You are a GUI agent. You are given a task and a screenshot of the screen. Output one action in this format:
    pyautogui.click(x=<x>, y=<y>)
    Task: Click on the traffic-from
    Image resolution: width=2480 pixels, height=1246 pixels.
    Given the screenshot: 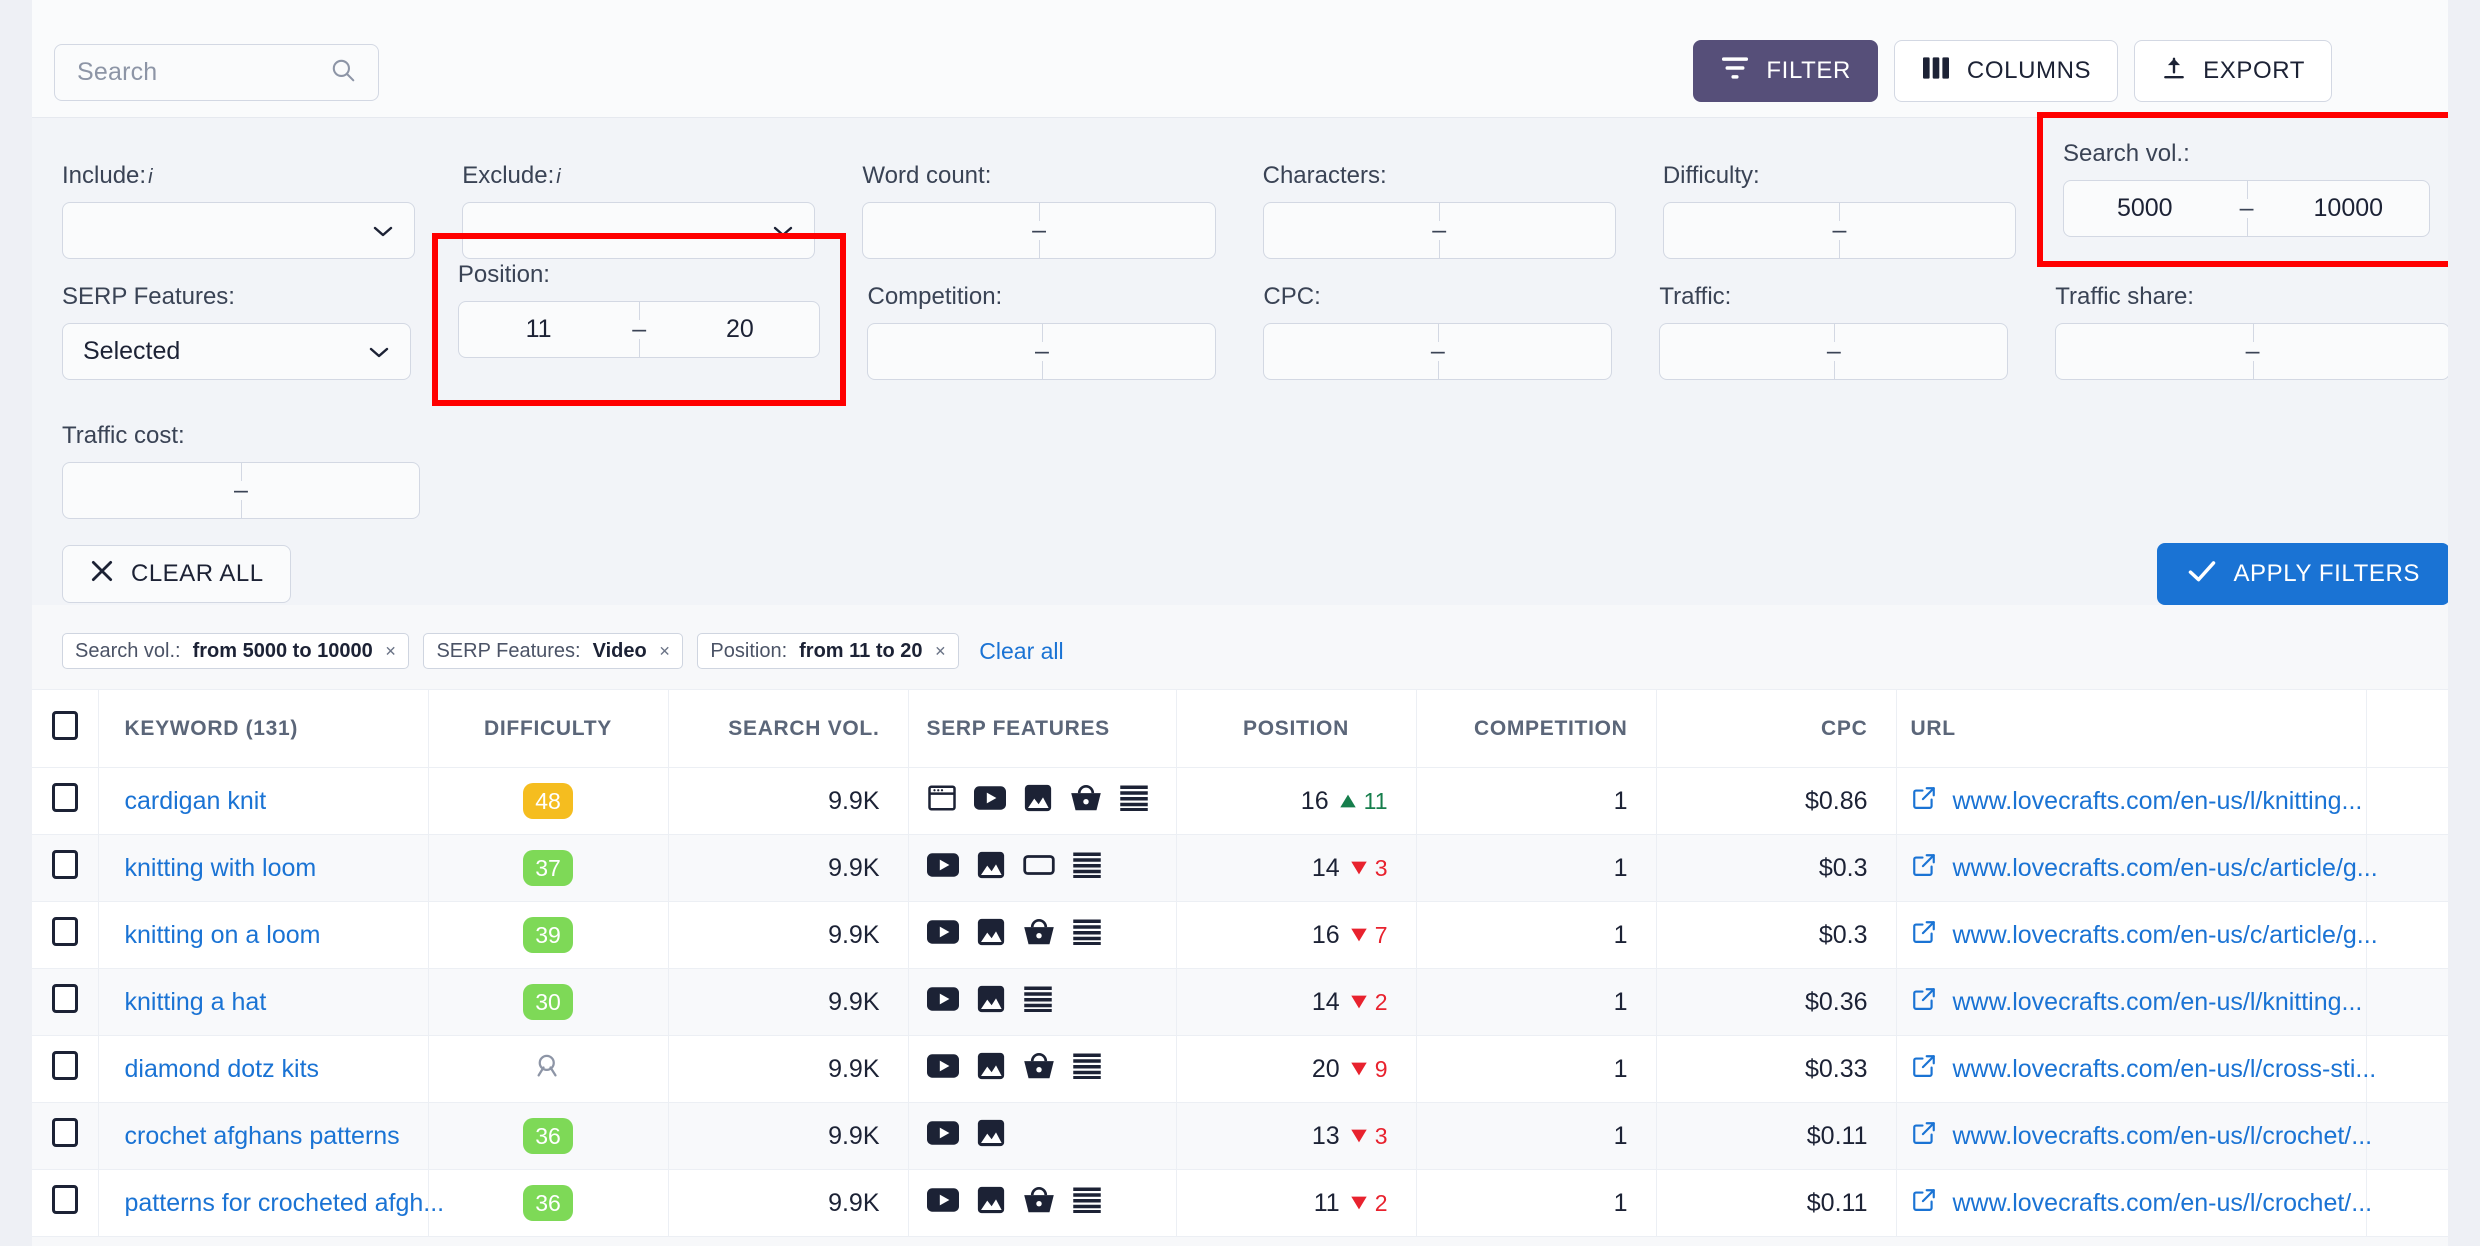 What is the action you would take?
    pyautogui.click(x=1736, y=351)
    